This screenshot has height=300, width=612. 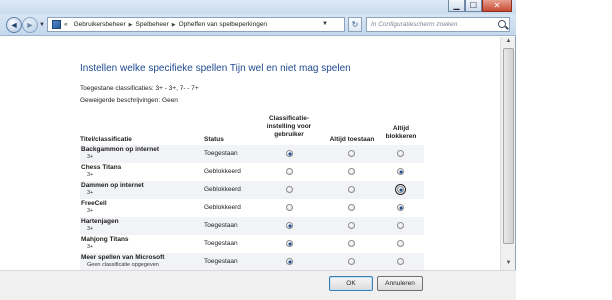 I want to click on blocked-descriptions-text: Geweigerde beschrijvingen: Geen, so click(x=129, y=100).